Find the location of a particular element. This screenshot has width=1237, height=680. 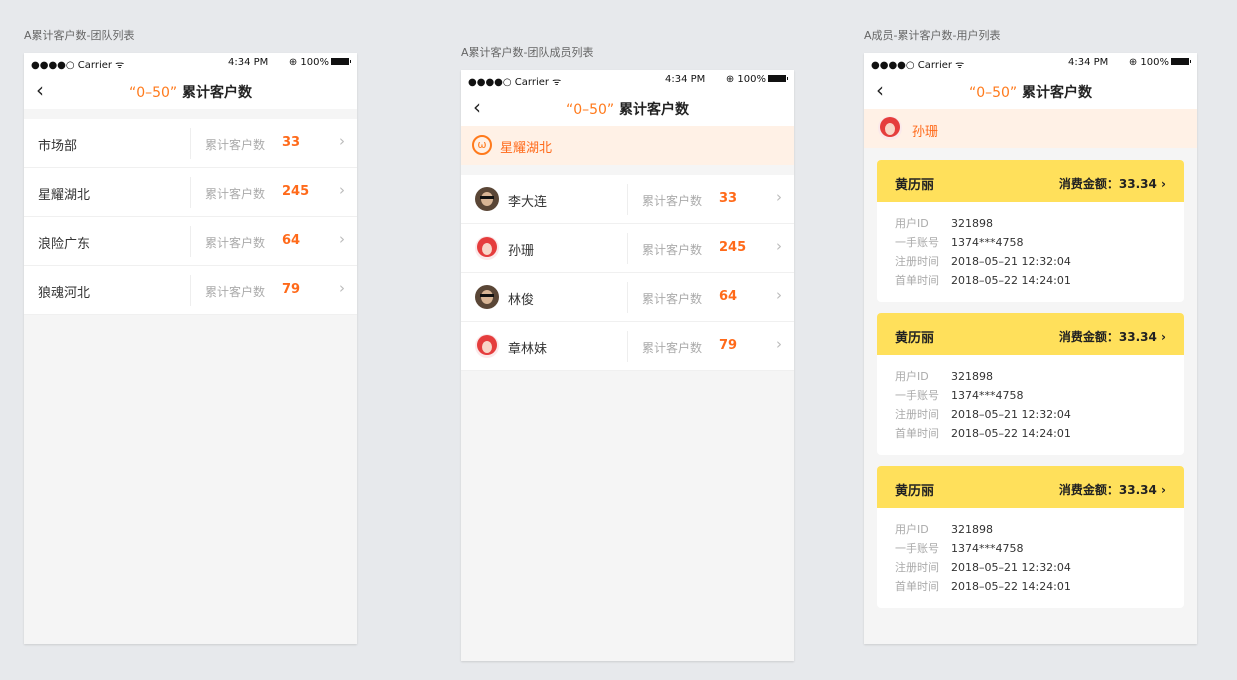

team-row: 狼魂河北 累计客户数 79 › is located at coordinates (190, 290).